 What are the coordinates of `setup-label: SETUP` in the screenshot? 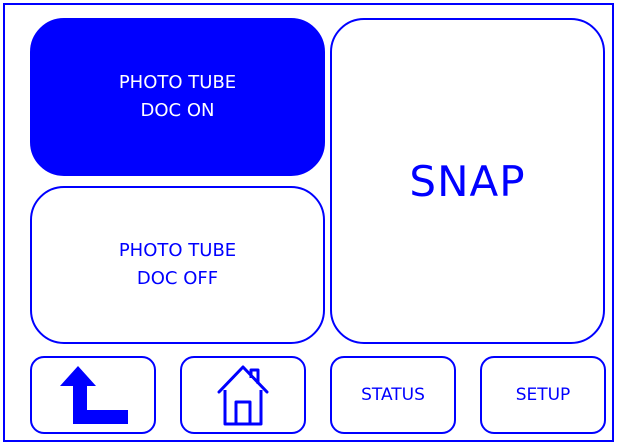 It's located at (543, 395).